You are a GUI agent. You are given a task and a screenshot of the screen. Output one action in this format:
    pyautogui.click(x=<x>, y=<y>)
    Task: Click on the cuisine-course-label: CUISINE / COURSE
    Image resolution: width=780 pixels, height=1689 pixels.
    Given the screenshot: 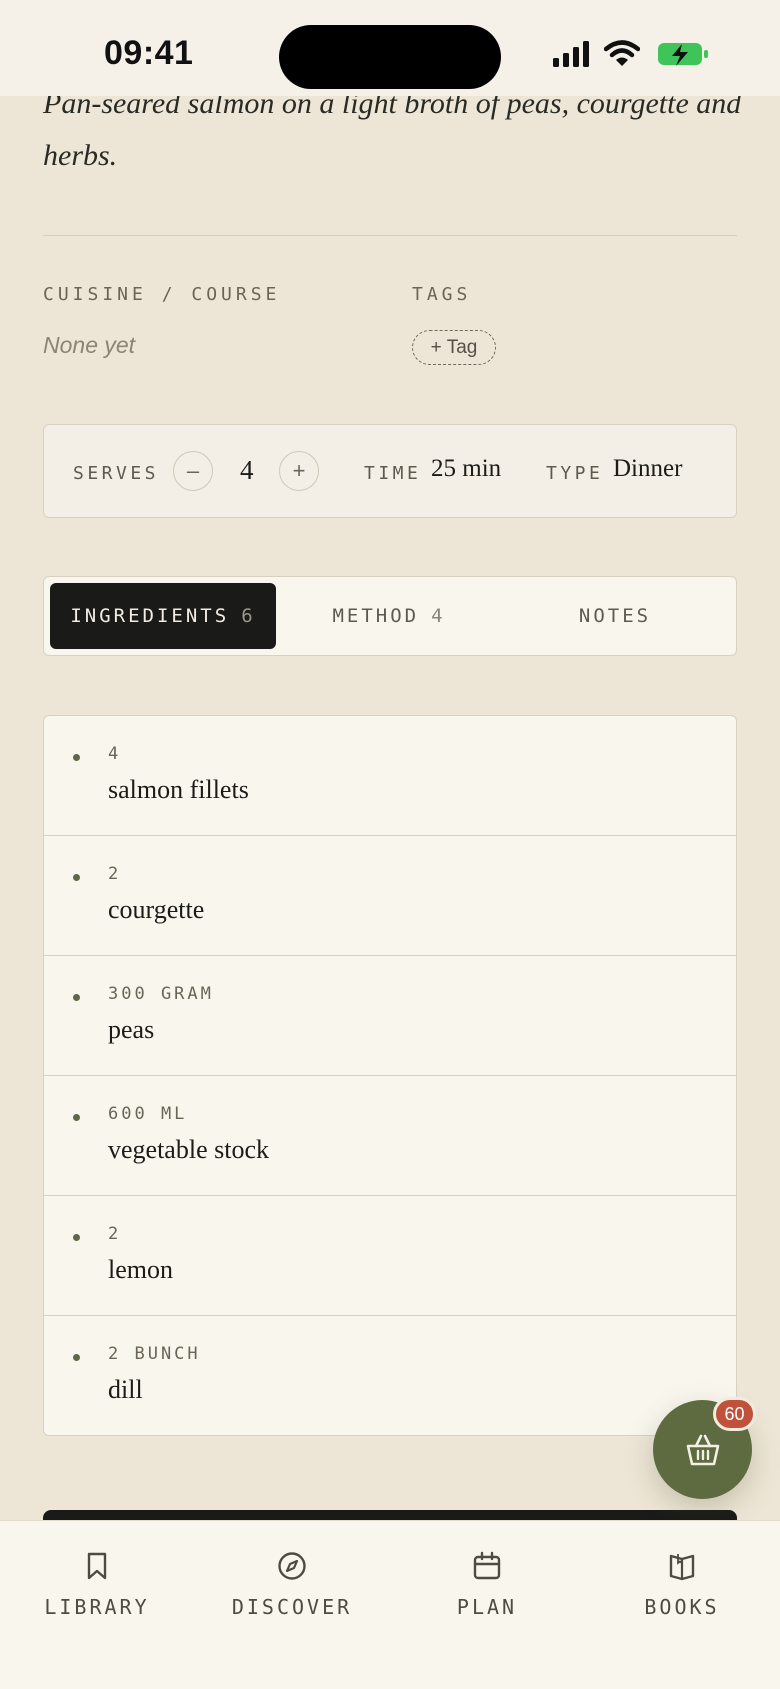 What is the action you would take?
    pyautogui.click(x=162, y=294)
    